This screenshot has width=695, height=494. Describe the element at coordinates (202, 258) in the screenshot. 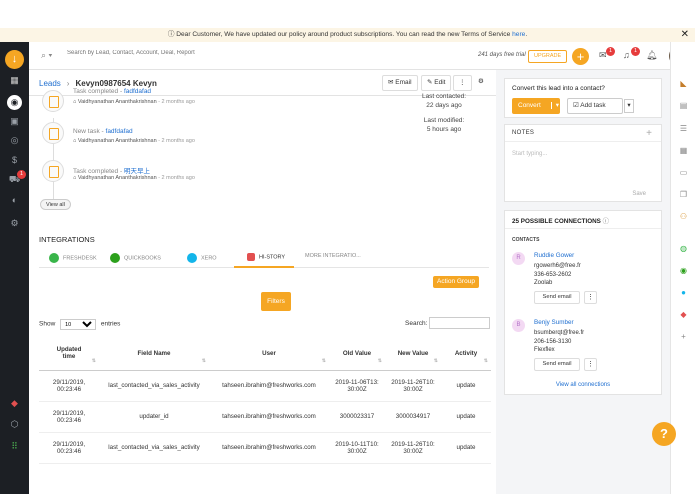

I see `tab-xero: XERO` at that location.